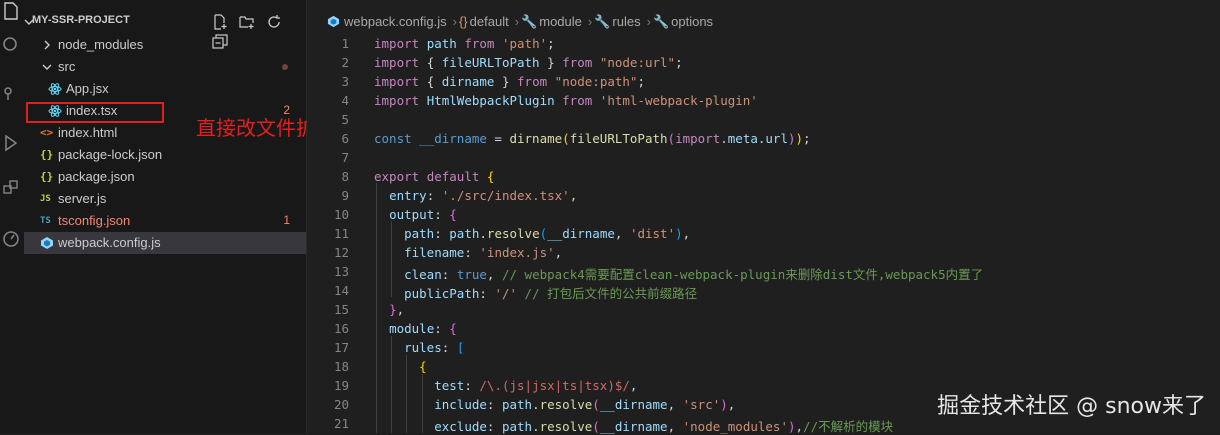 The image size is (1220, 435). I want to click on code-line: path: path.resolve(__dirname, 'dist'),, so click(547, 233).